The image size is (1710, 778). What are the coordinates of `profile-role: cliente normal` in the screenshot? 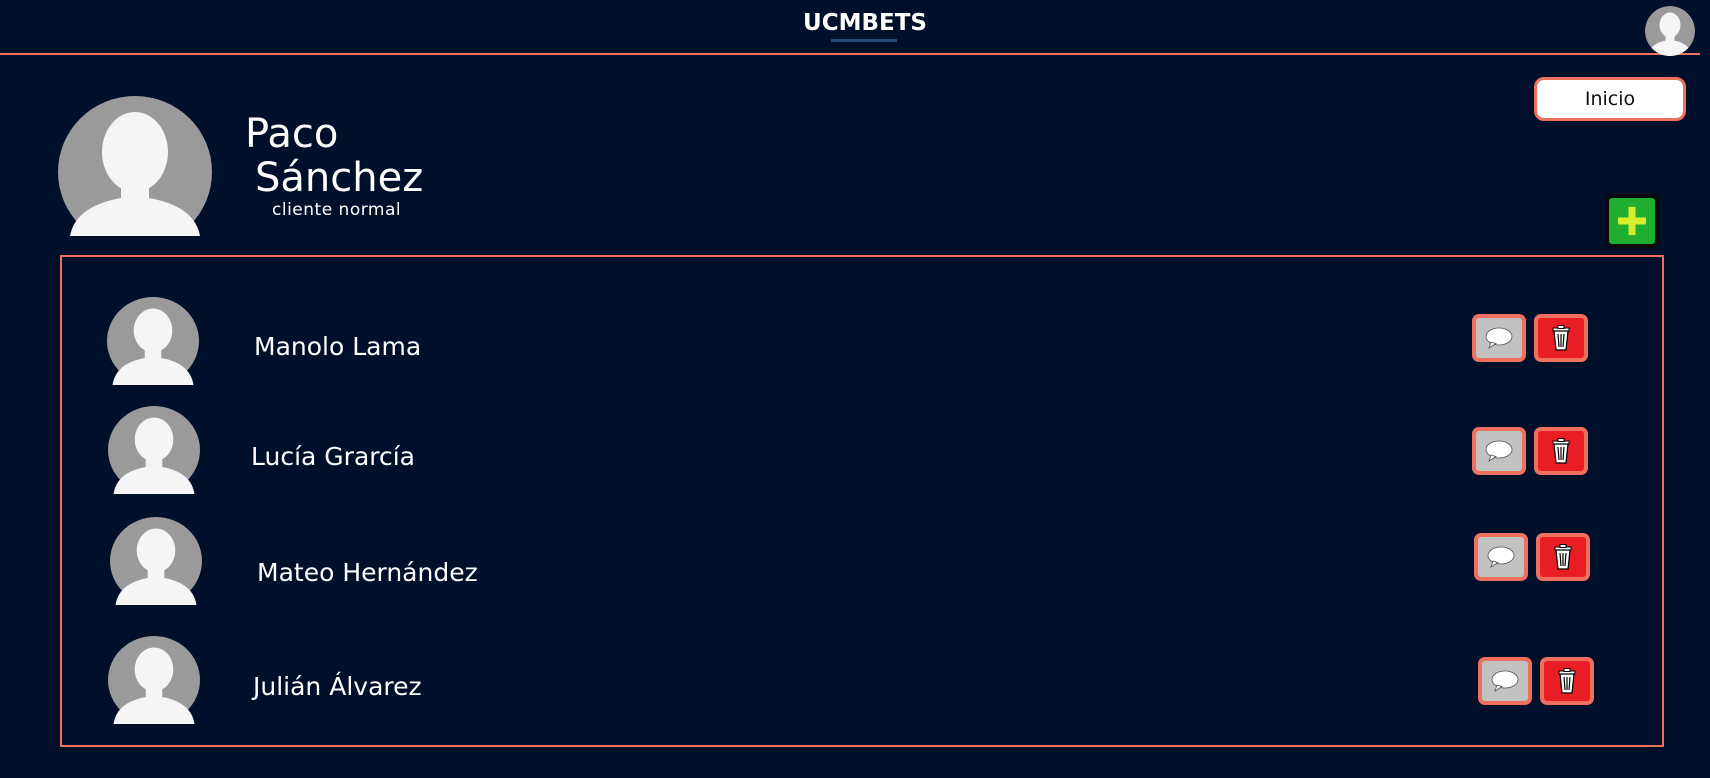 It's located at (337, 210).